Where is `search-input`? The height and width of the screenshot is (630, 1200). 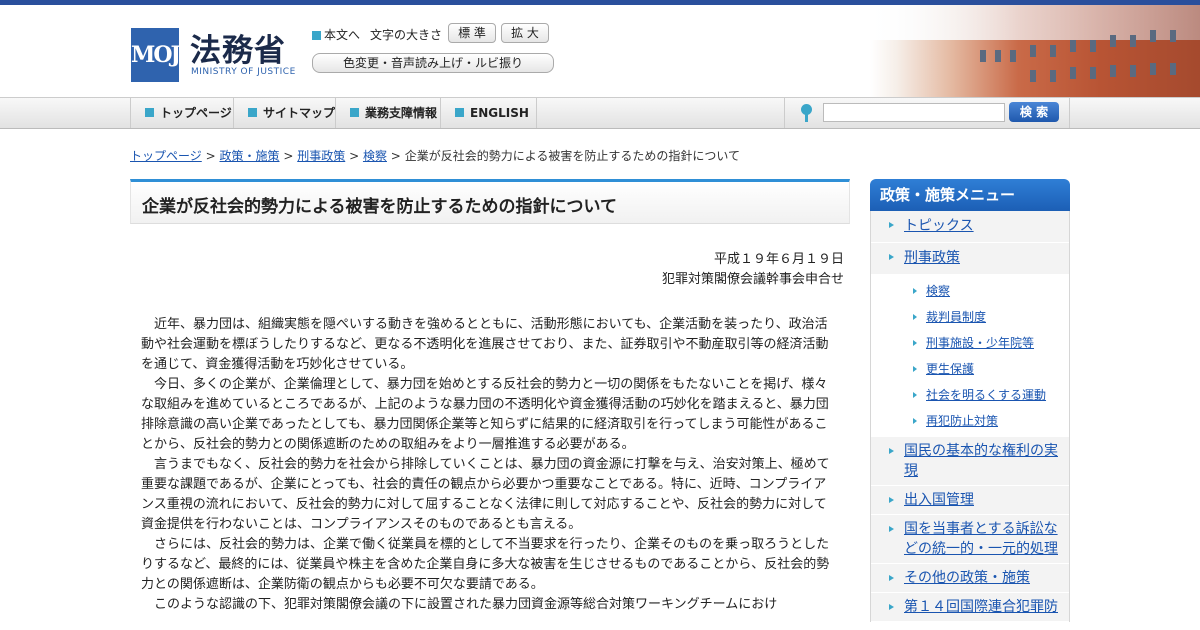
search-input is located at coordinates (914, 112).